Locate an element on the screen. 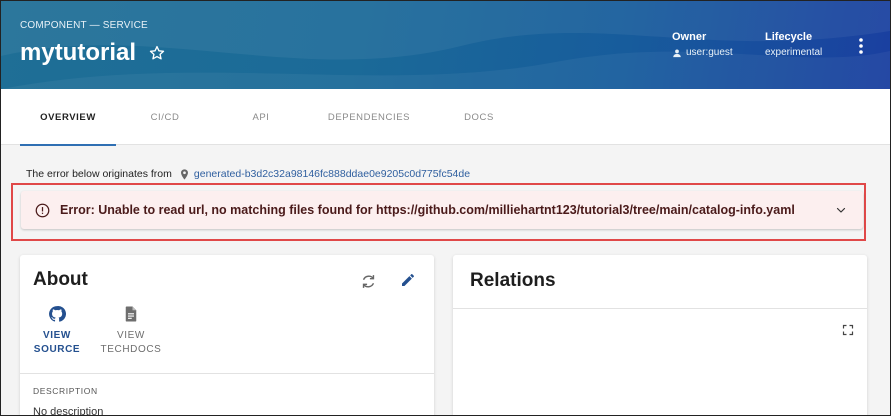  star-icon is located at coordinates (157, 53).